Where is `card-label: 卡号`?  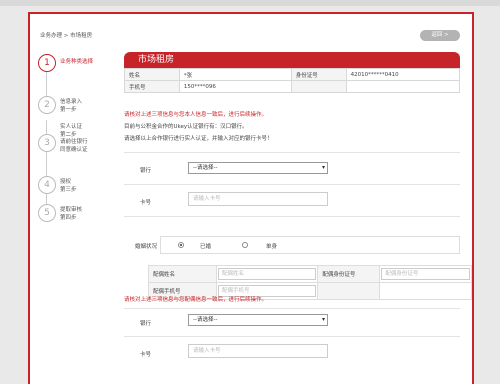
card-label: 卡号 is located at coordinates (146, 203).